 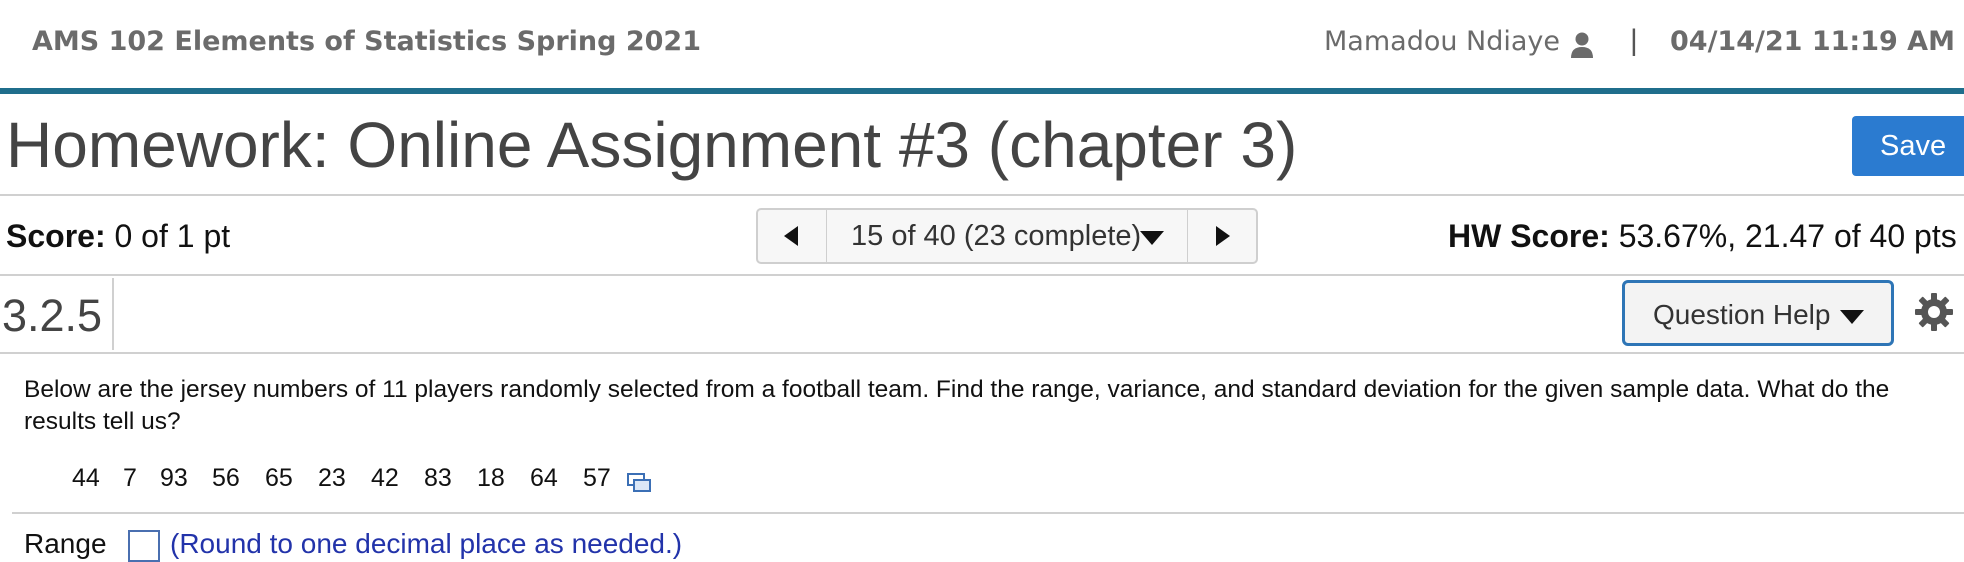 What do you see at coordinates (438, 478) in the screenshot?
I see `data-value: 83` at bounding box center [438, 478].